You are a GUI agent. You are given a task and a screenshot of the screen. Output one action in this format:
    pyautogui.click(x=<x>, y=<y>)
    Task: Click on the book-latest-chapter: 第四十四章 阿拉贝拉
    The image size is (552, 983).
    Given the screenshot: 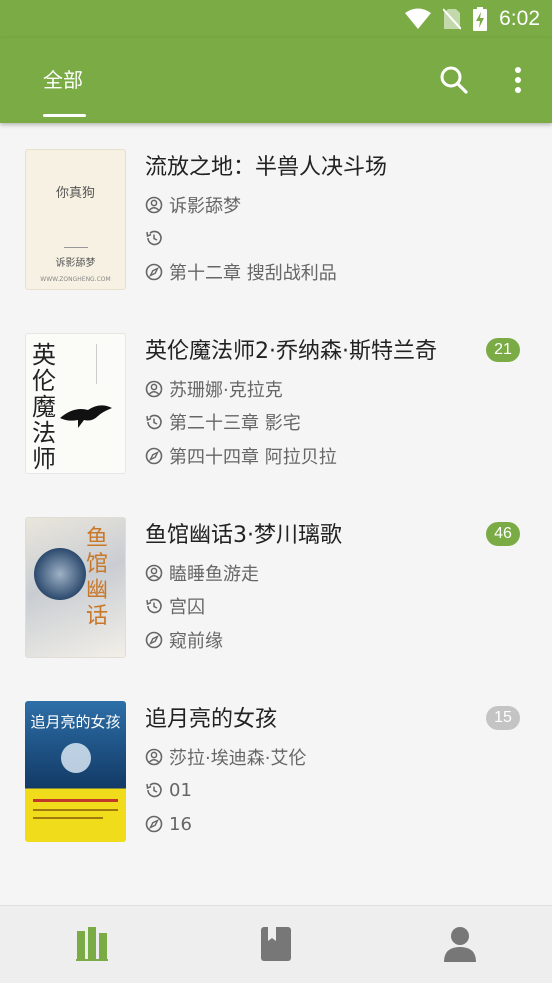 What is the action you would take?
    pyautogui.click(x=241, y=456)
    